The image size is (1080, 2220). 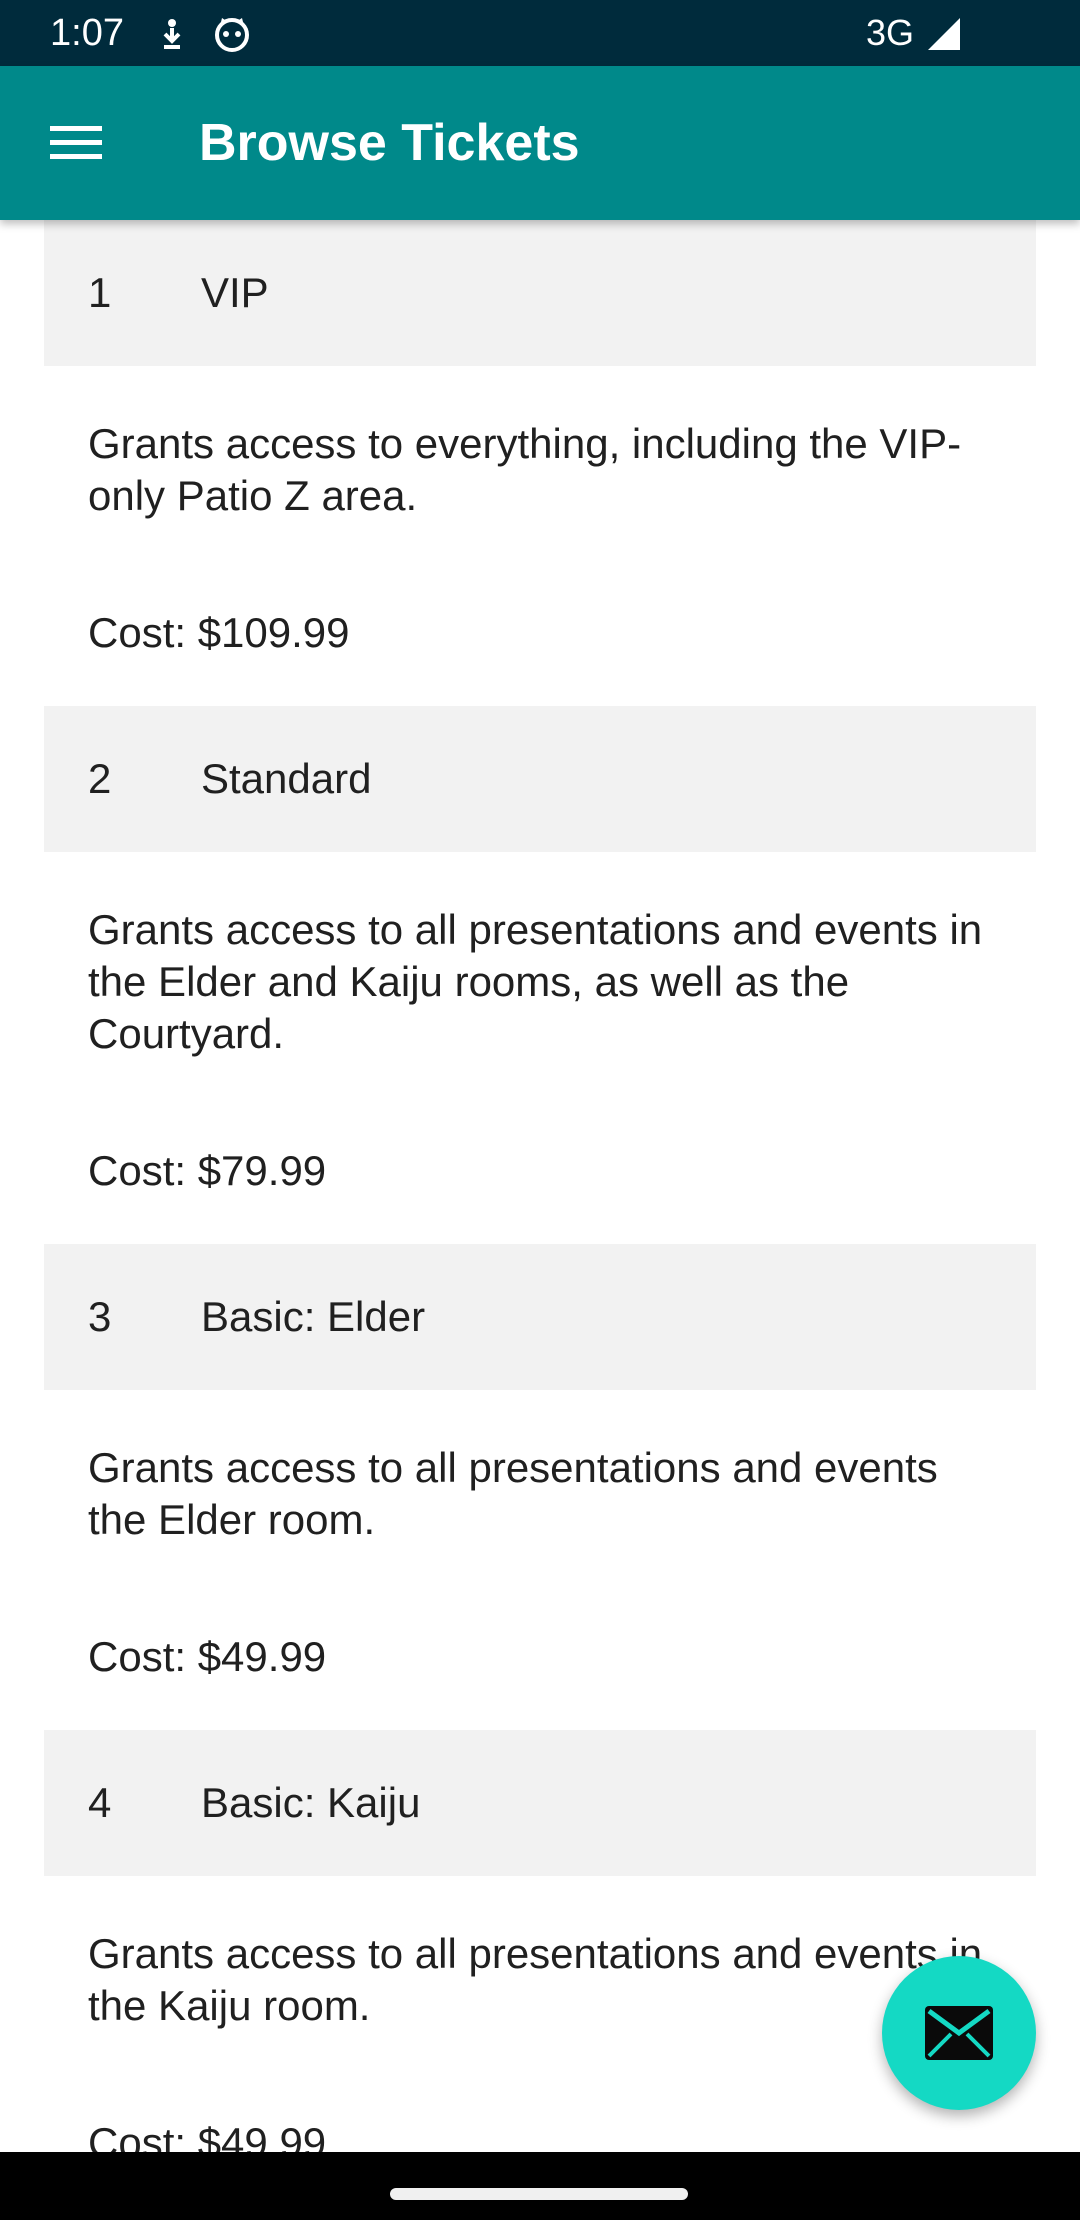 I want to click on status-time: 1:07, so click(x=87, y=33).